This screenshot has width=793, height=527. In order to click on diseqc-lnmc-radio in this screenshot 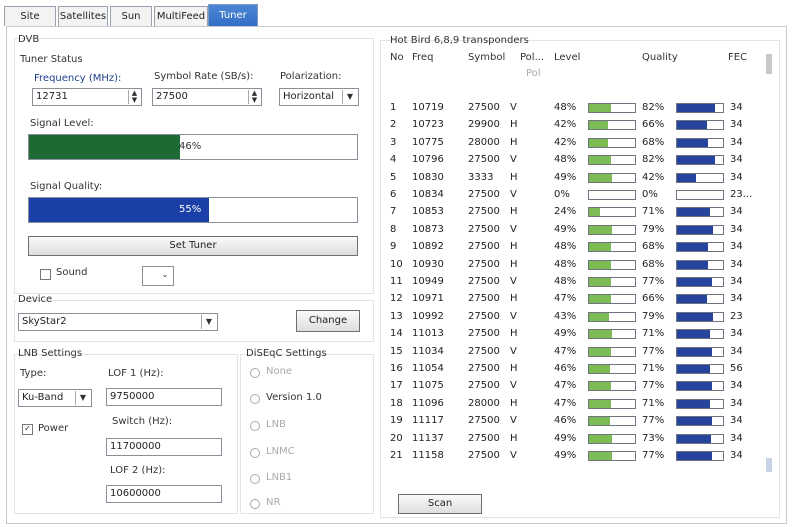, I will do `click(255, 453)`.